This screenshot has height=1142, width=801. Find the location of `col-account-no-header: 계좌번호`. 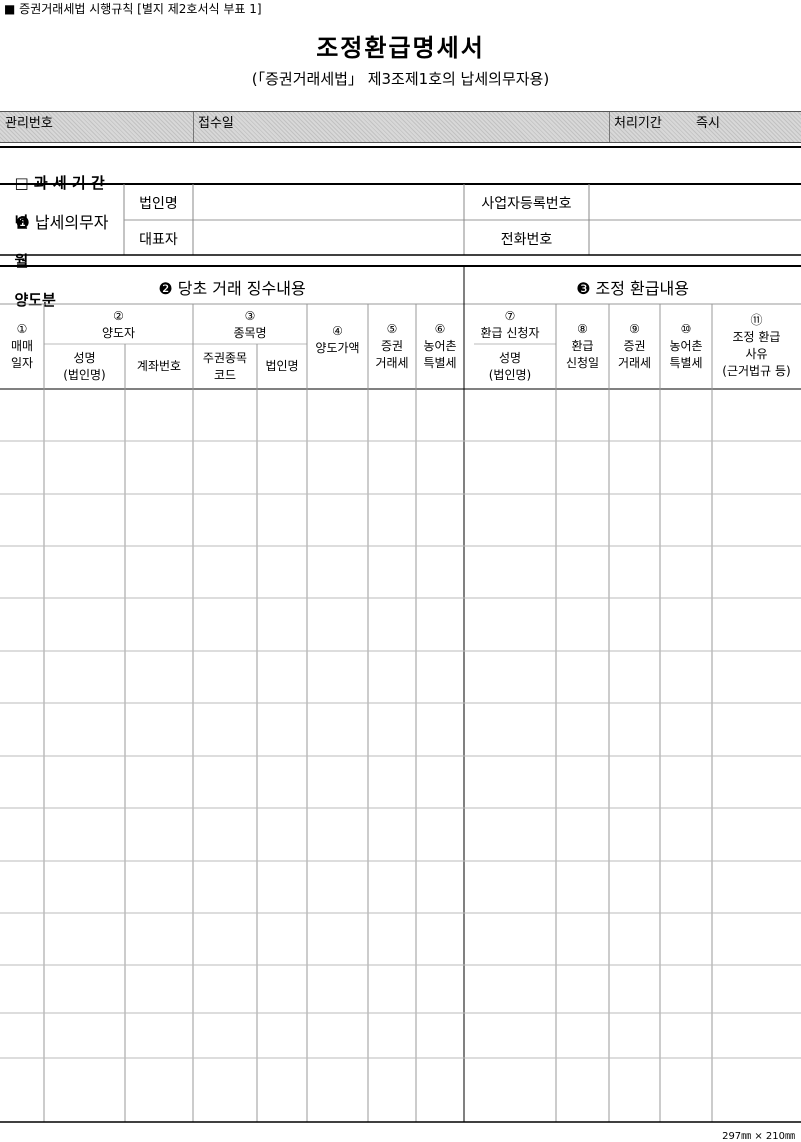

col-account-no-header: 계좌번호 is located at coordinates (159, 366).